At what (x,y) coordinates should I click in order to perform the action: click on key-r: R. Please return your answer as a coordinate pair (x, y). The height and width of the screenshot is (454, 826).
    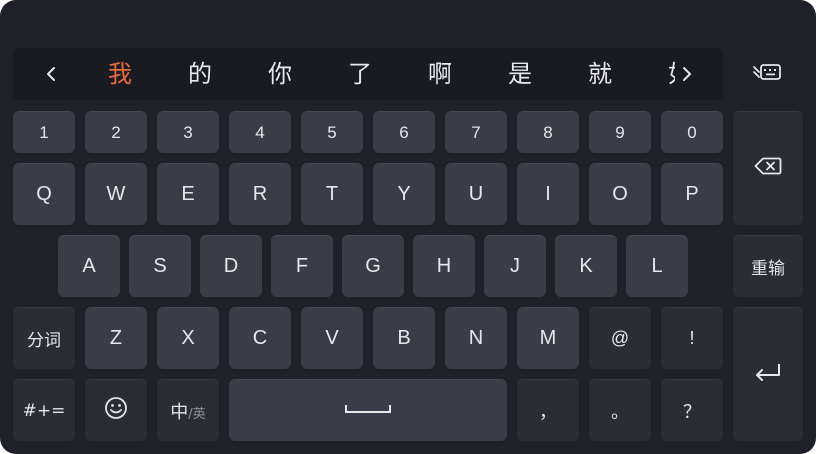
    Looking at the image, I should click on (260, 194).